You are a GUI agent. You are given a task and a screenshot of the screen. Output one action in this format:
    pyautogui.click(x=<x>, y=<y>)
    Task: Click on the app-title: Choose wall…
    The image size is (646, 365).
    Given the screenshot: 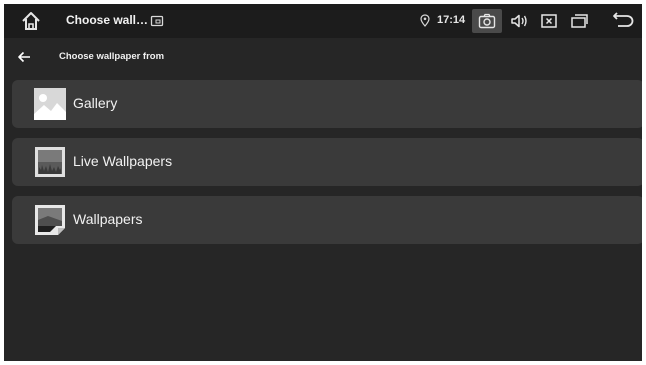 What is the action you would take?
    pyautogui.click(x=107, y=20)
    